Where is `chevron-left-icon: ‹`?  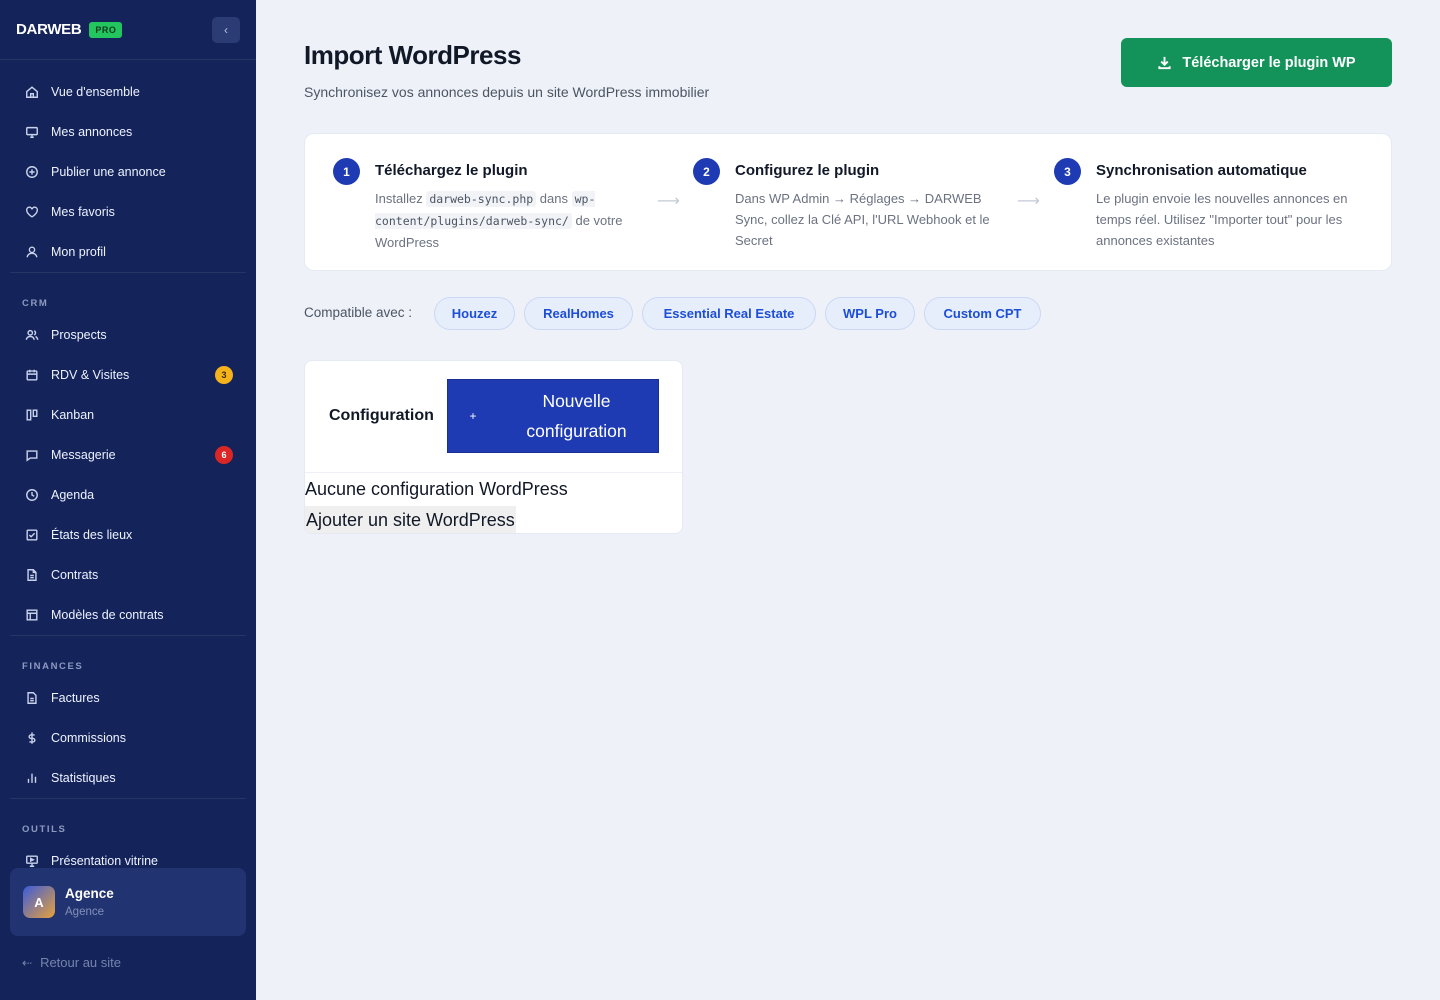 chevron-left-icon: ‹ is located at coordinates (226, 30).